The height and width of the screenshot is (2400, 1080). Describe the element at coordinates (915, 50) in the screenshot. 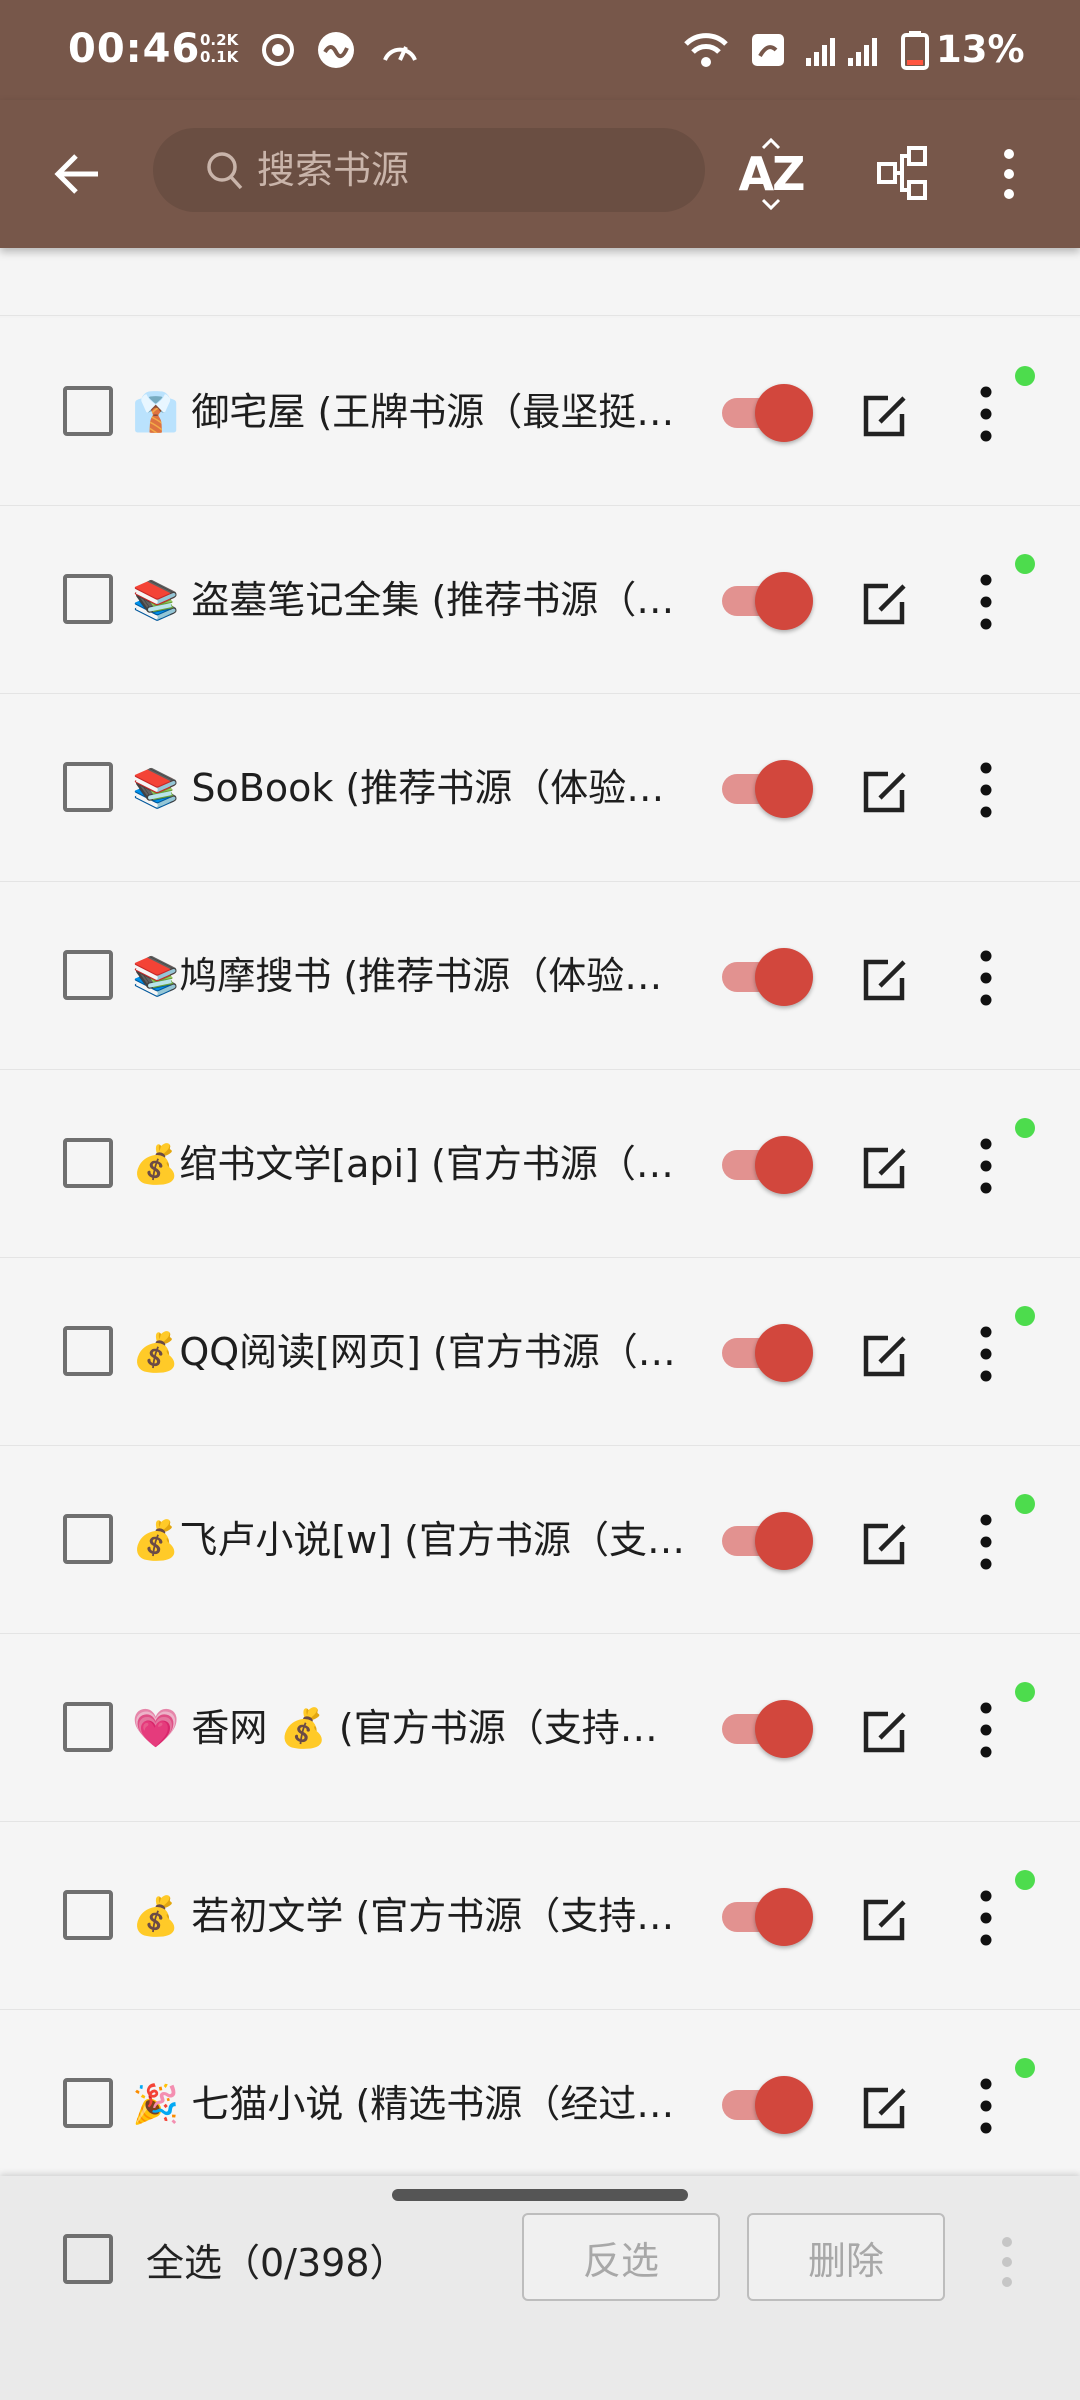

I see `battery-icon` at that location.